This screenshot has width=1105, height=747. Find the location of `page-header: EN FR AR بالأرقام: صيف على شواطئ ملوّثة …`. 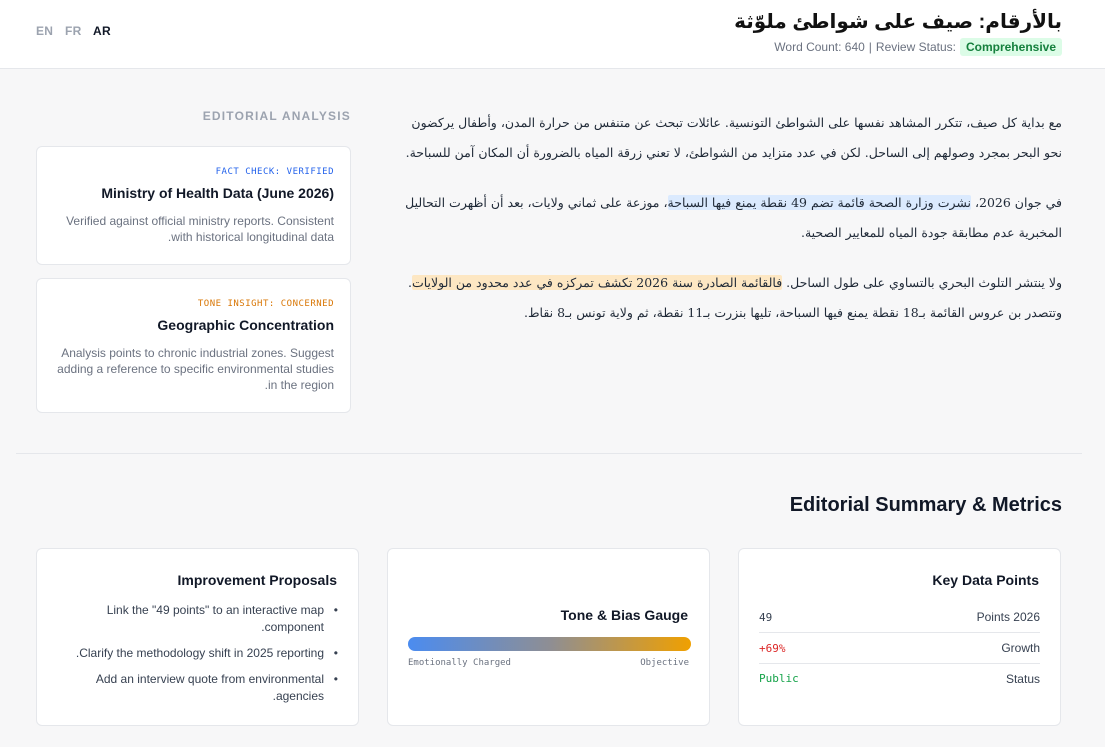

page-header: EN FR AR بالأرقام: صيف على شواطئ ملوّثة … is located at coordinates (552, 34).